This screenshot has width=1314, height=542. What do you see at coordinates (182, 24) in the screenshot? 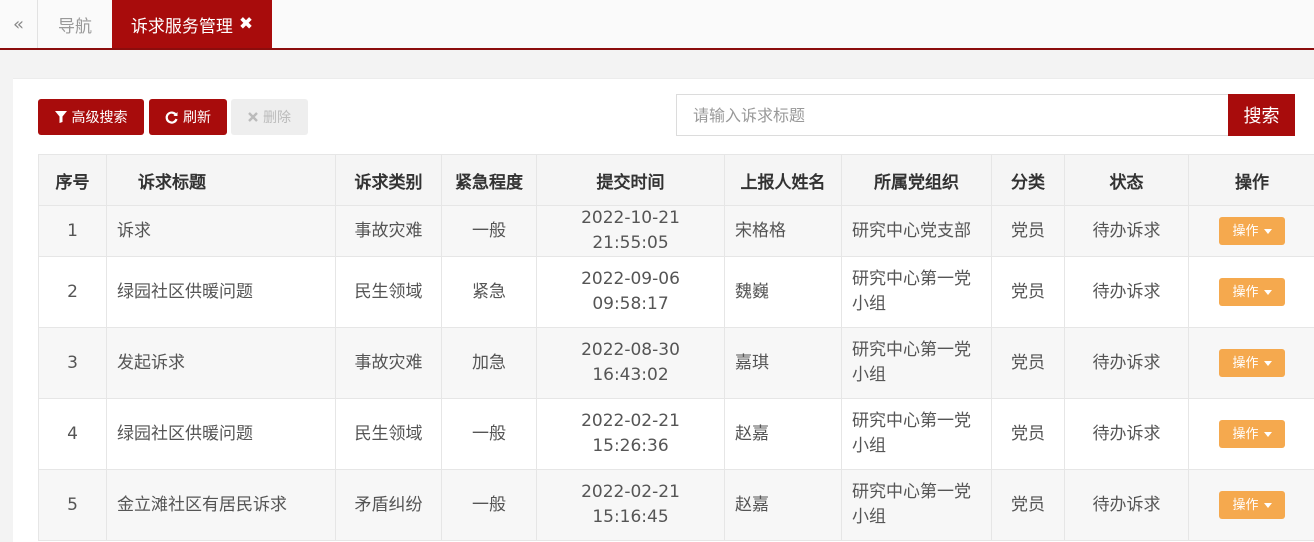
I see `tab-active-label: 诉求服务管理` at bounding box center [182, 24].